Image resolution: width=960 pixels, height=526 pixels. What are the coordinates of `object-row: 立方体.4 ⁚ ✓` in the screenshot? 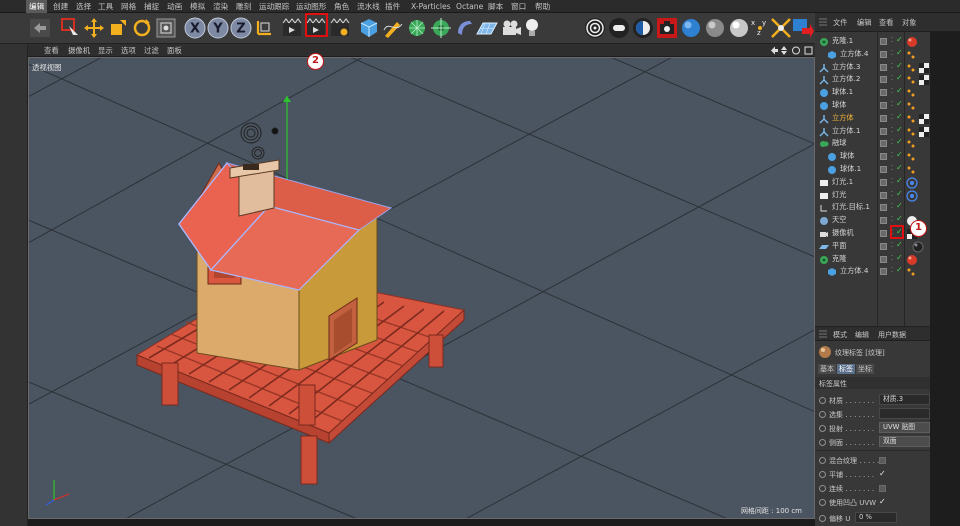 It's located at (872, 54).